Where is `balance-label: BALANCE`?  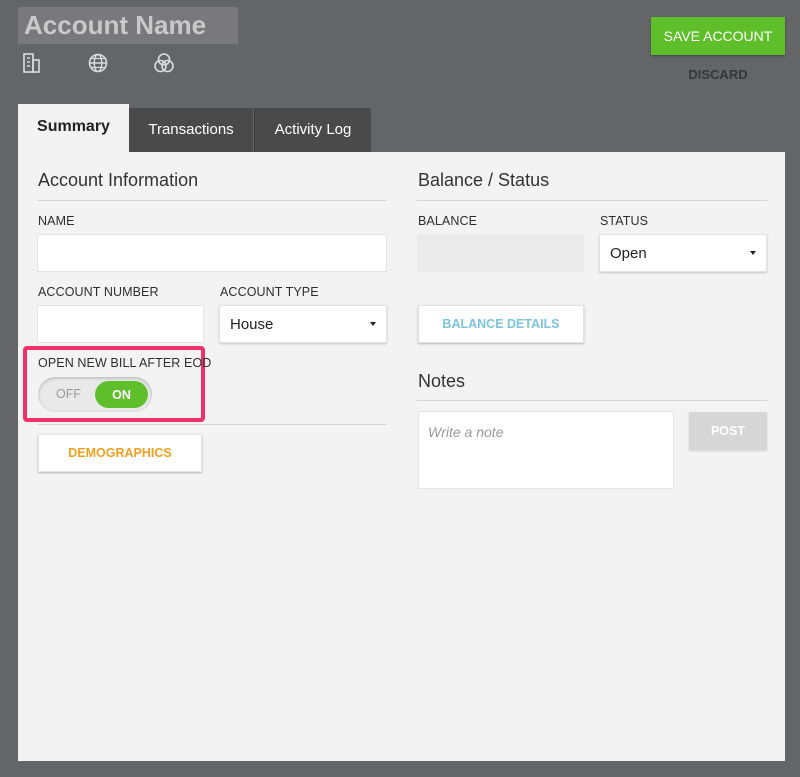 balance-label: BALANCE is located at coordinates (448, 221).